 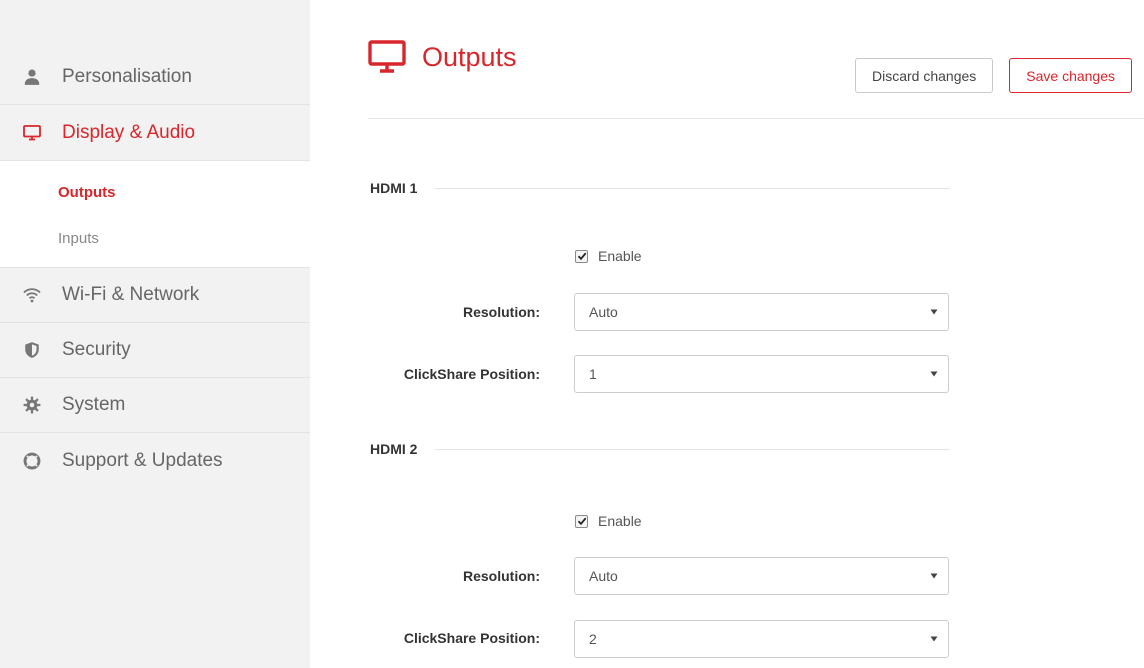 What do you see at coordinates (155, 405) in the screenshot?
I see `sidebar-item-system: System` at bounding box center [155, 405].